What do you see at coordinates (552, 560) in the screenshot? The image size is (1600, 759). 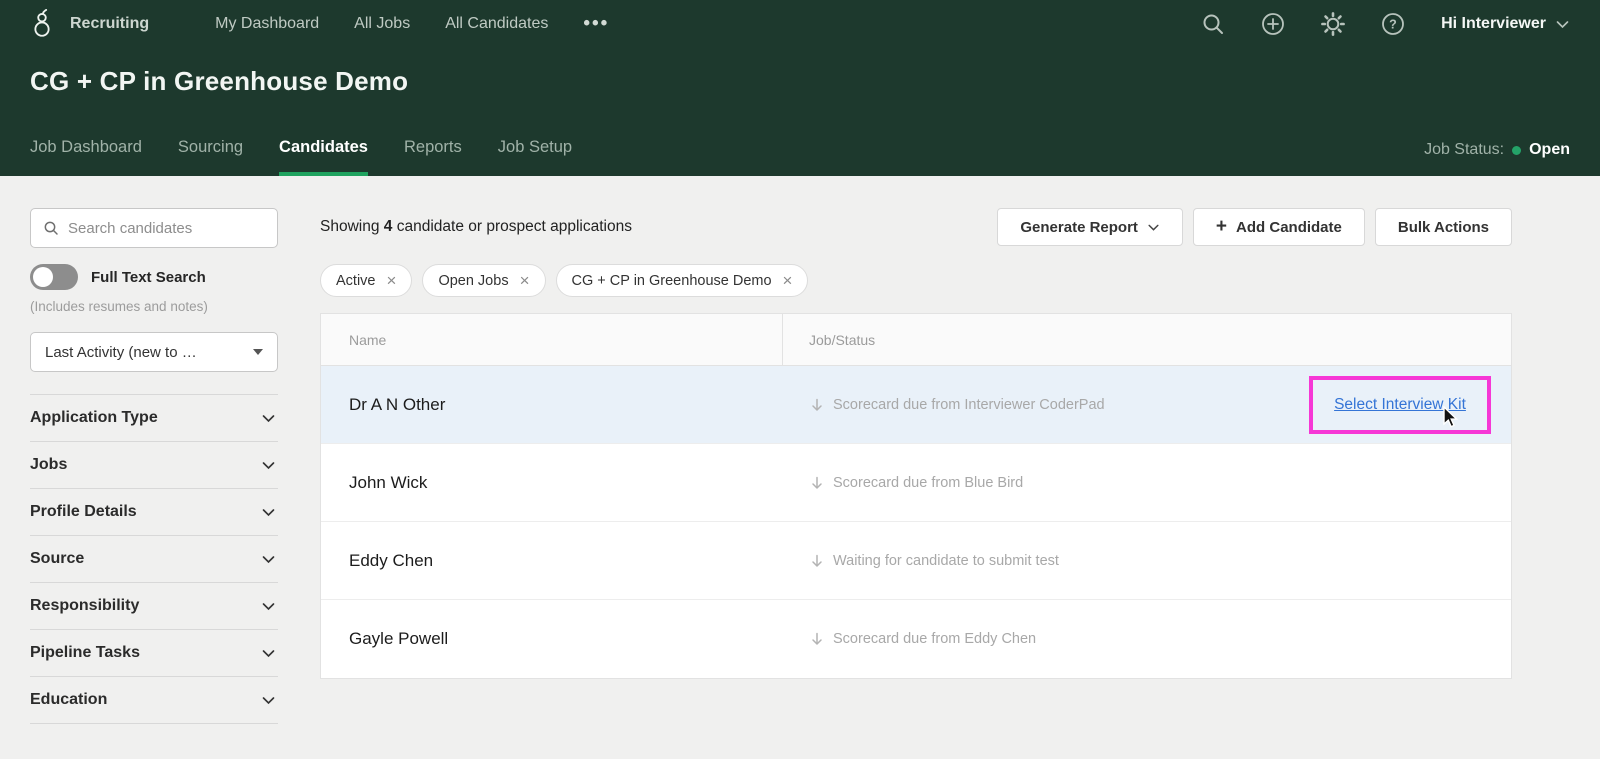 I see `candidate-name: Eddy Chen` at bounding box center [552, 560].